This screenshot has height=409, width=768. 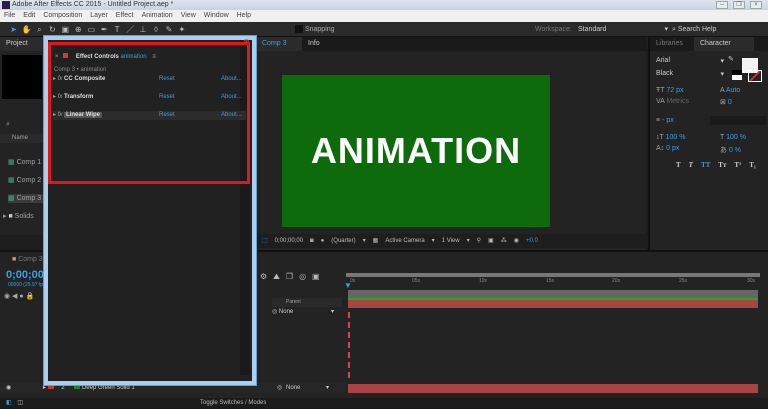 I want to click on exposure-value: +0.0, so click(x=532, y=241).